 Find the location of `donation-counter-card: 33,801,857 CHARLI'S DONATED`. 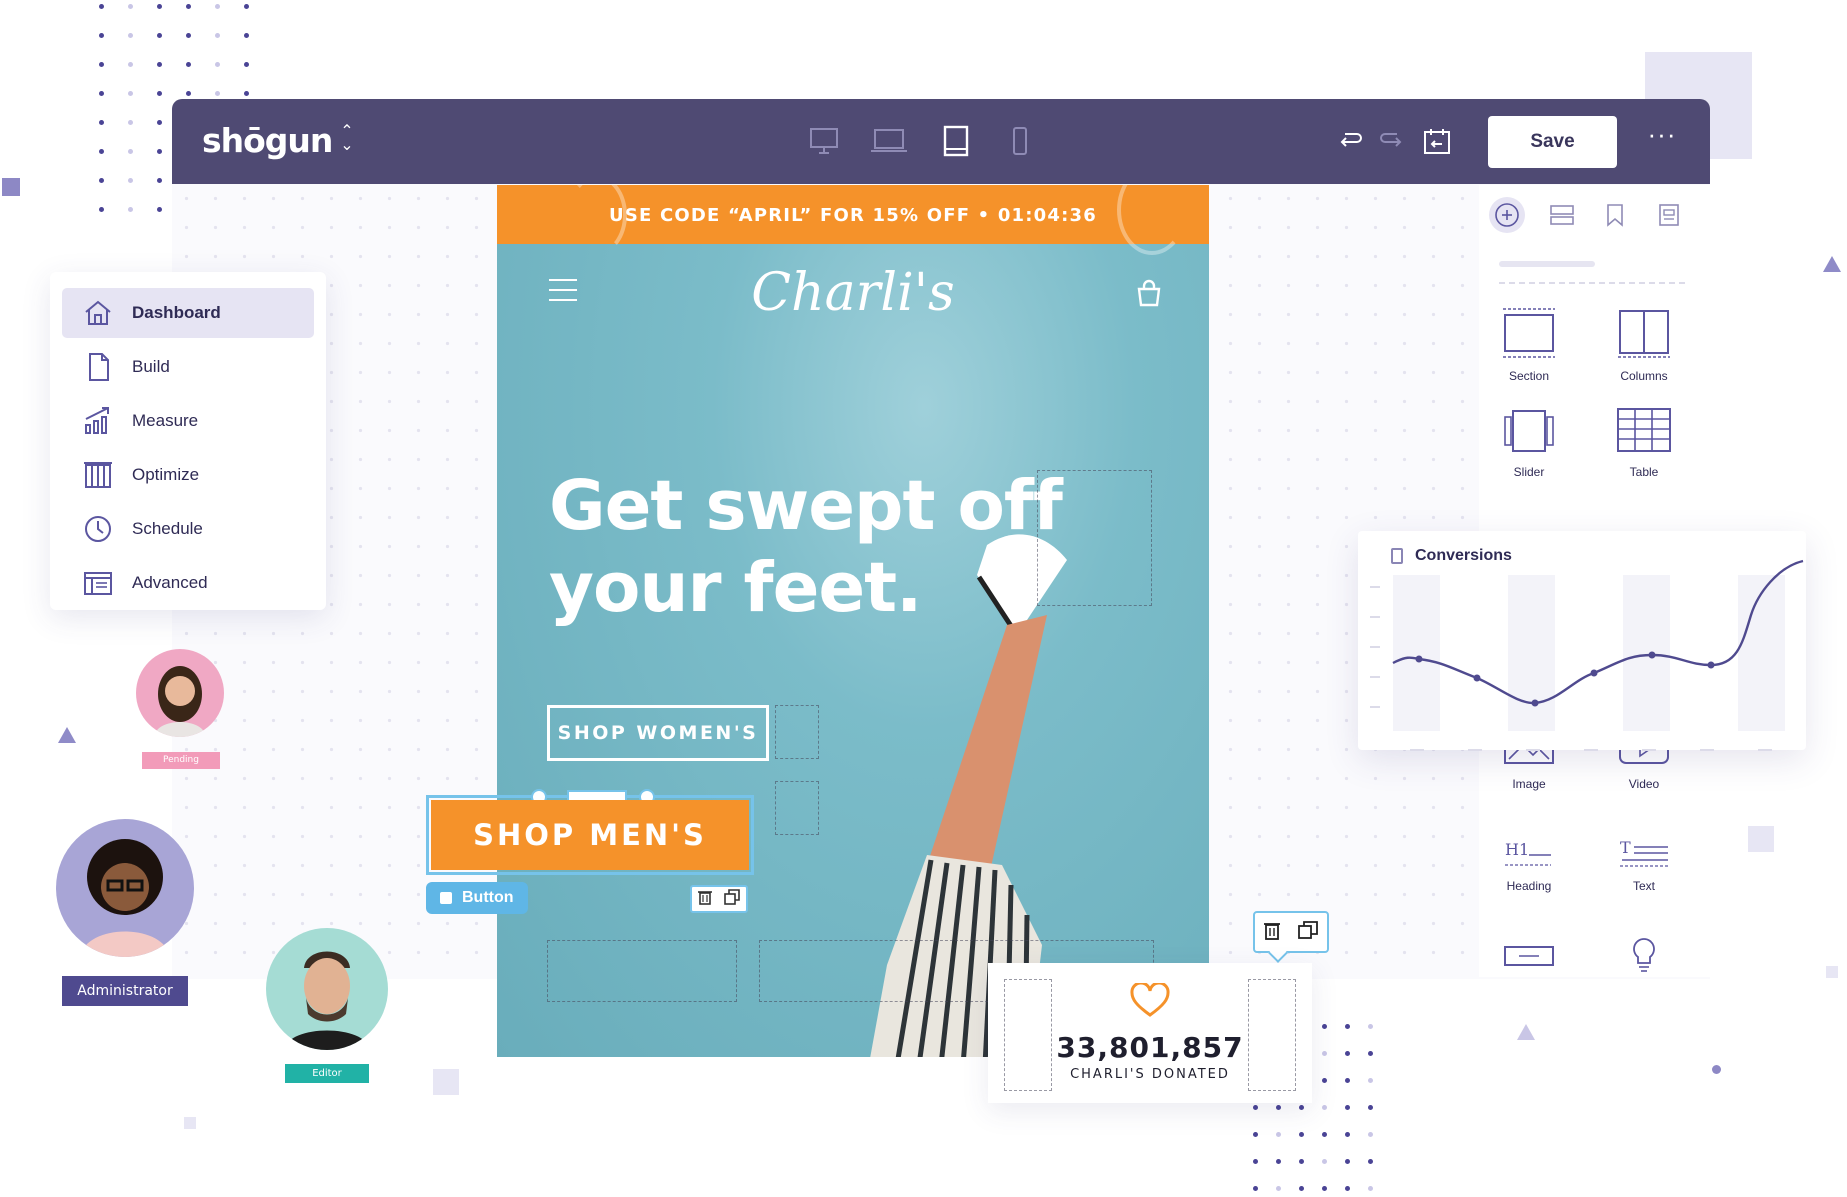

donation-counter-card: 33,801,857 CHARLI'S DONATED is located at coordinates (1150, 1033).